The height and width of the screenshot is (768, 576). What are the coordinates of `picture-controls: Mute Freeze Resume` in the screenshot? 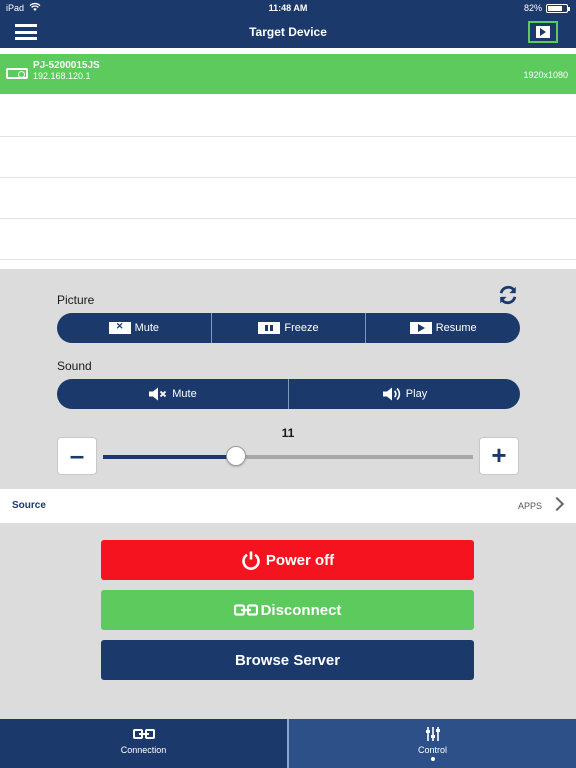 It's located at (288, 328).